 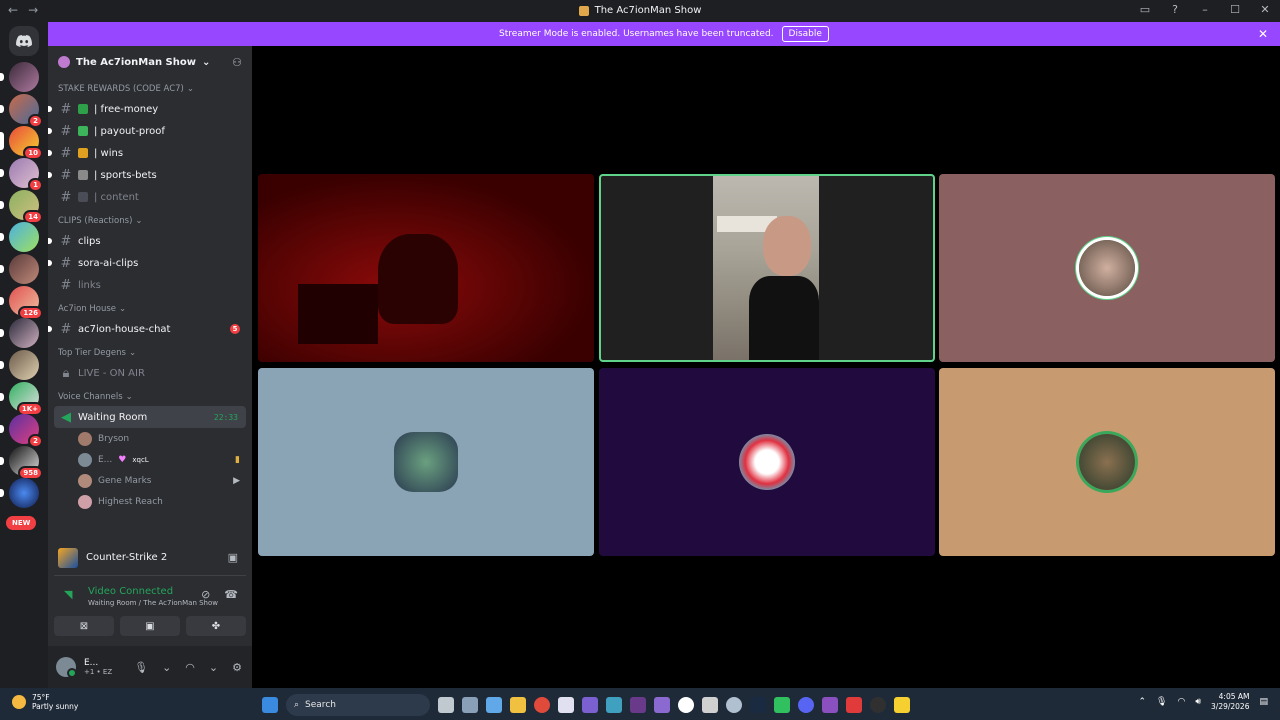 What do you see at coordinates (150, 285) in the screenshot?
I see `channel-links: # links` at bounding box center [150, 285].